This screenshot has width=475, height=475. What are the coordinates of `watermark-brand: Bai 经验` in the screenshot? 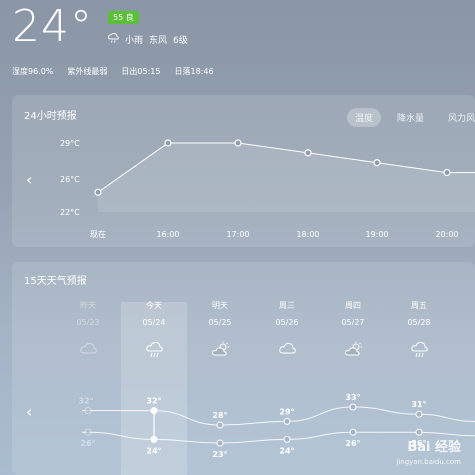 It's located at (434, 447).